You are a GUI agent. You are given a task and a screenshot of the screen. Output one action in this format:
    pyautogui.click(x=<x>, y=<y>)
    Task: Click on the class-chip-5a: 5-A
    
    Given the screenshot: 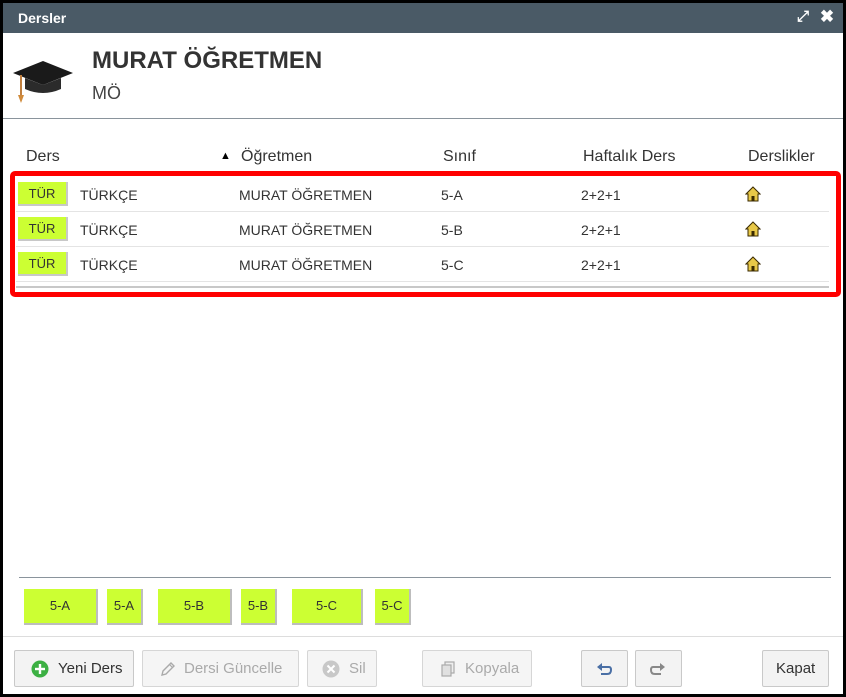 What is the action you would take?
    pyautogui.click(x=61, y=607)
    